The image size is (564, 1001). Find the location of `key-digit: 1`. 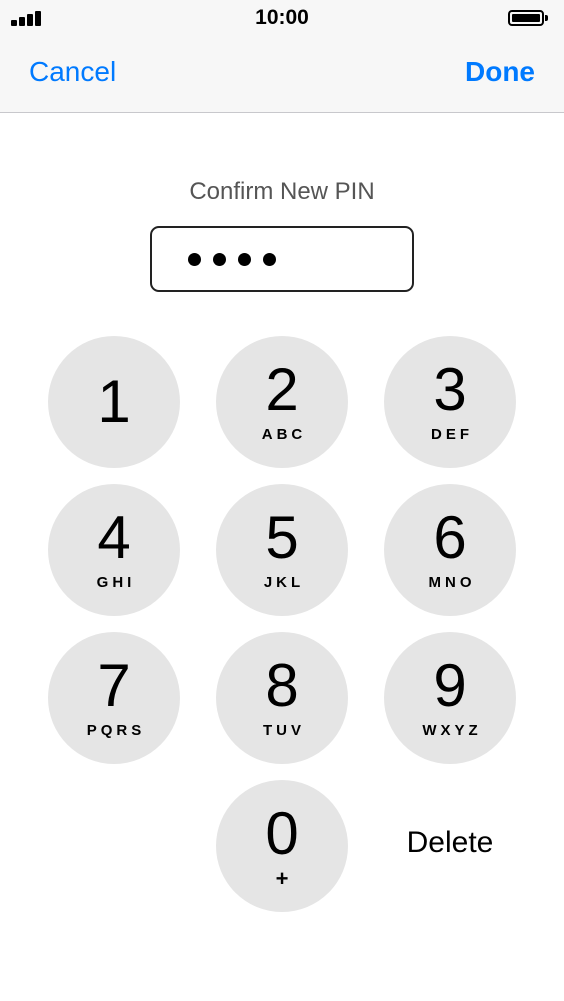

key-digit: 1 is located at coordinates (114, 401).